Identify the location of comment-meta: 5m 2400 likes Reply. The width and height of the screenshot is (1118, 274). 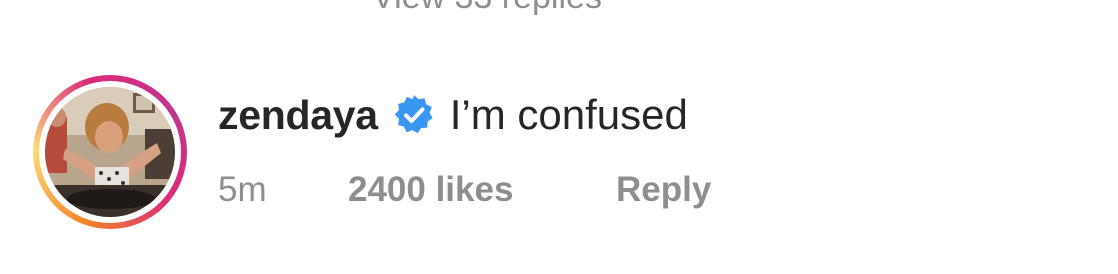
(464, 190).